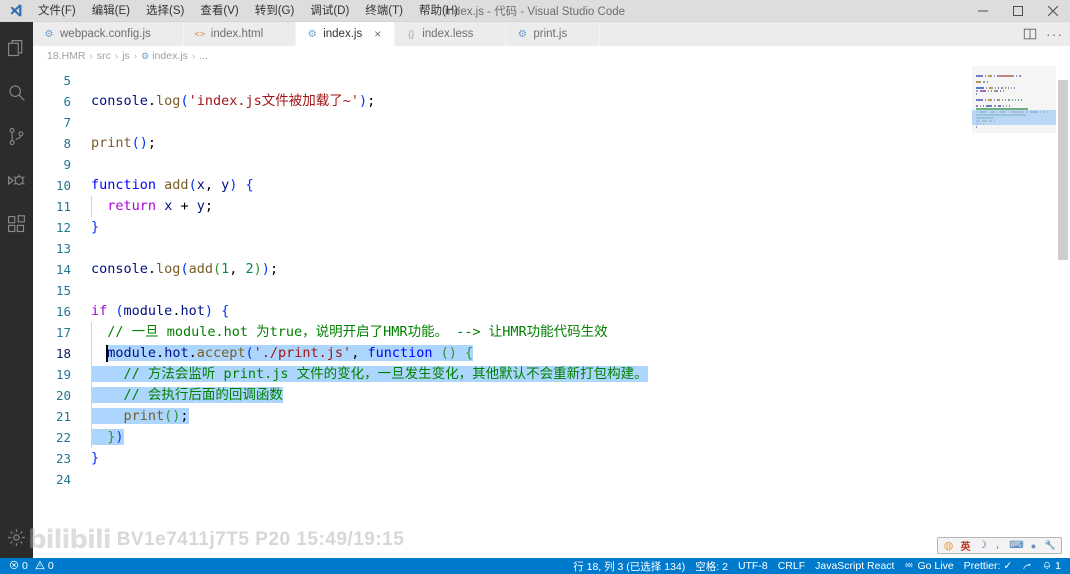  Describe the element at coordinates (553, 34) in the screenshot. I see `tab-print-js: ⚙ print.js ×` at that location.